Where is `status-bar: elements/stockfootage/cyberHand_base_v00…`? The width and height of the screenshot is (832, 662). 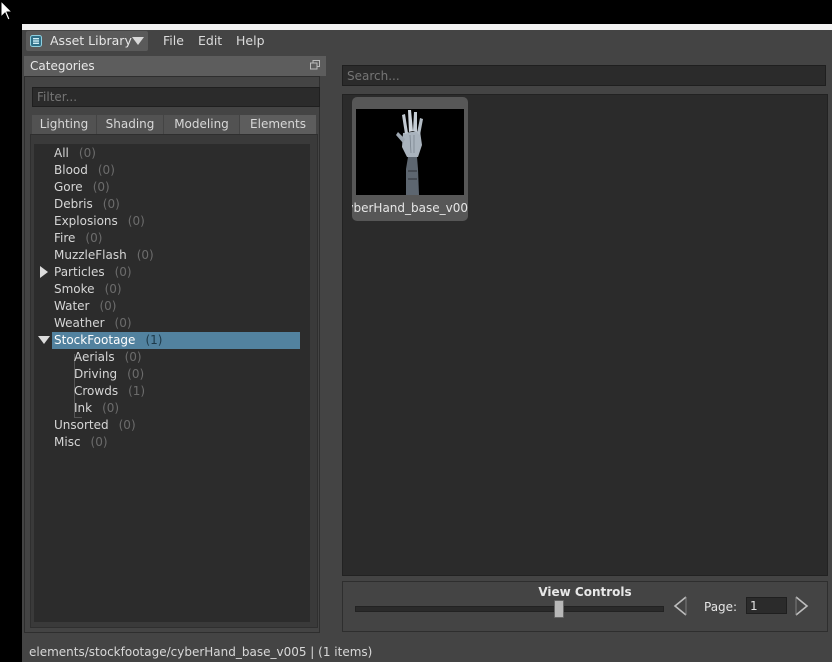 status-bar: elements/stockfootage/cyberHand_base_v00… is located at coordinates (427, 652).